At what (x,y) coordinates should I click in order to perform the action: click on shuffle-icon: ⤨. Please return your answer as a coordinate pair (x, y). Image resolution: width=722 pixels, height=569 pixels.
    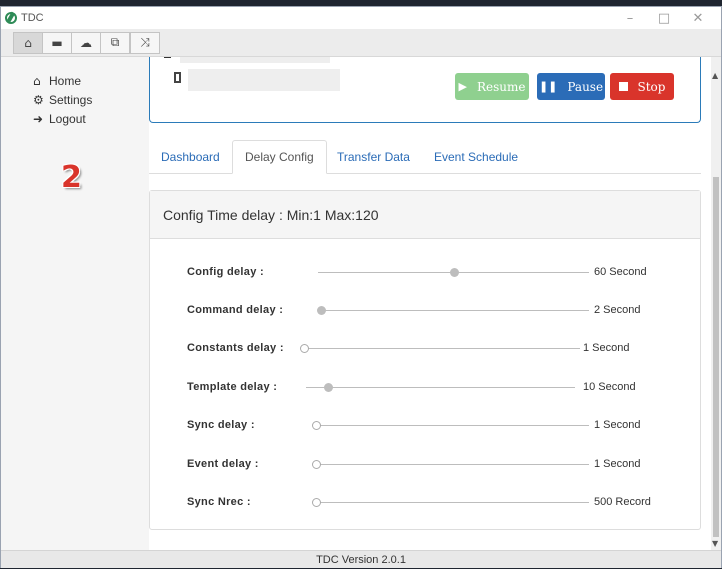
    Looking at the image, I should click on (145, 43).